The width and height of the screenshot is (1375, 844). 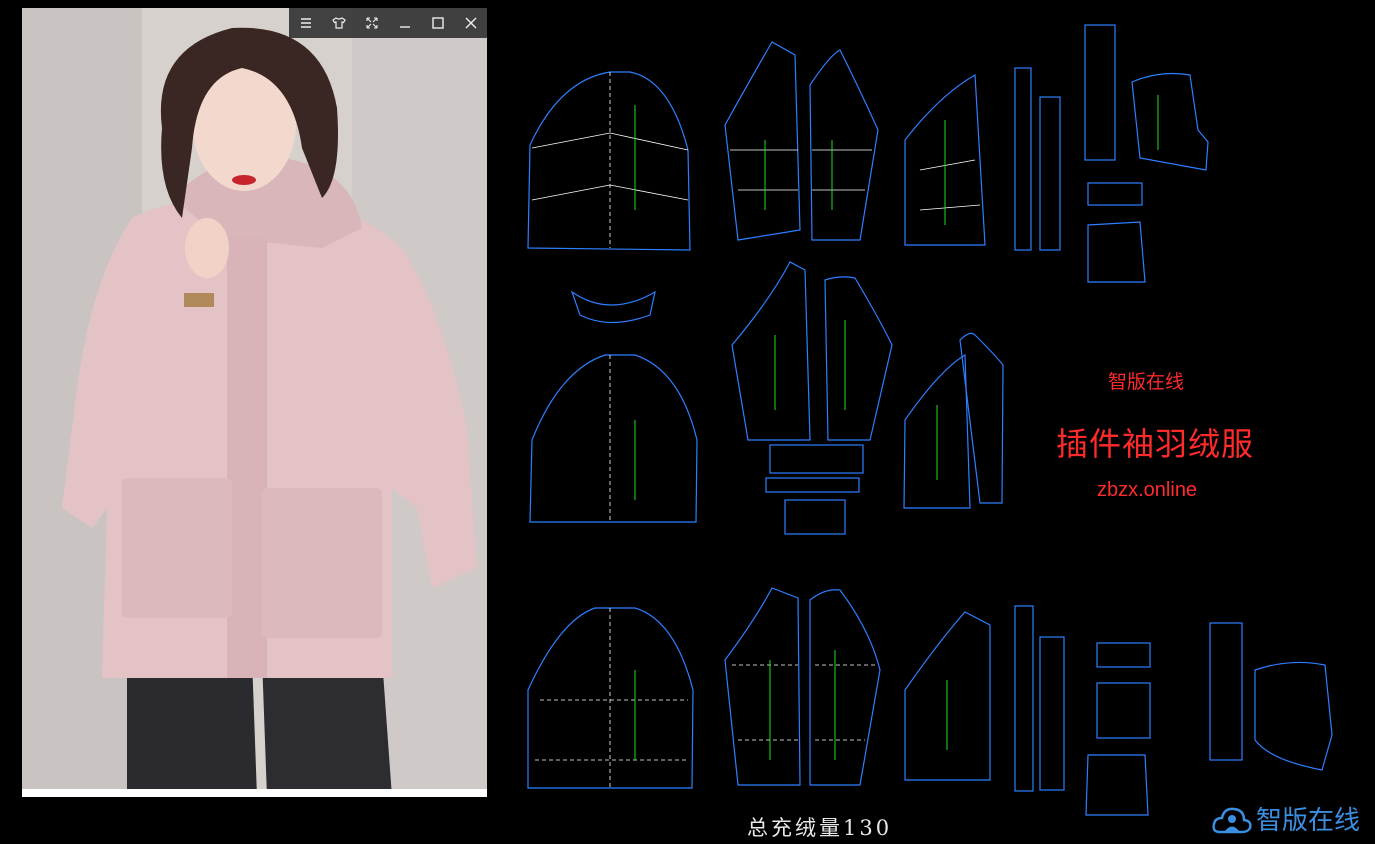 I want to click on tab-piece, so click(x=1115, y=194).